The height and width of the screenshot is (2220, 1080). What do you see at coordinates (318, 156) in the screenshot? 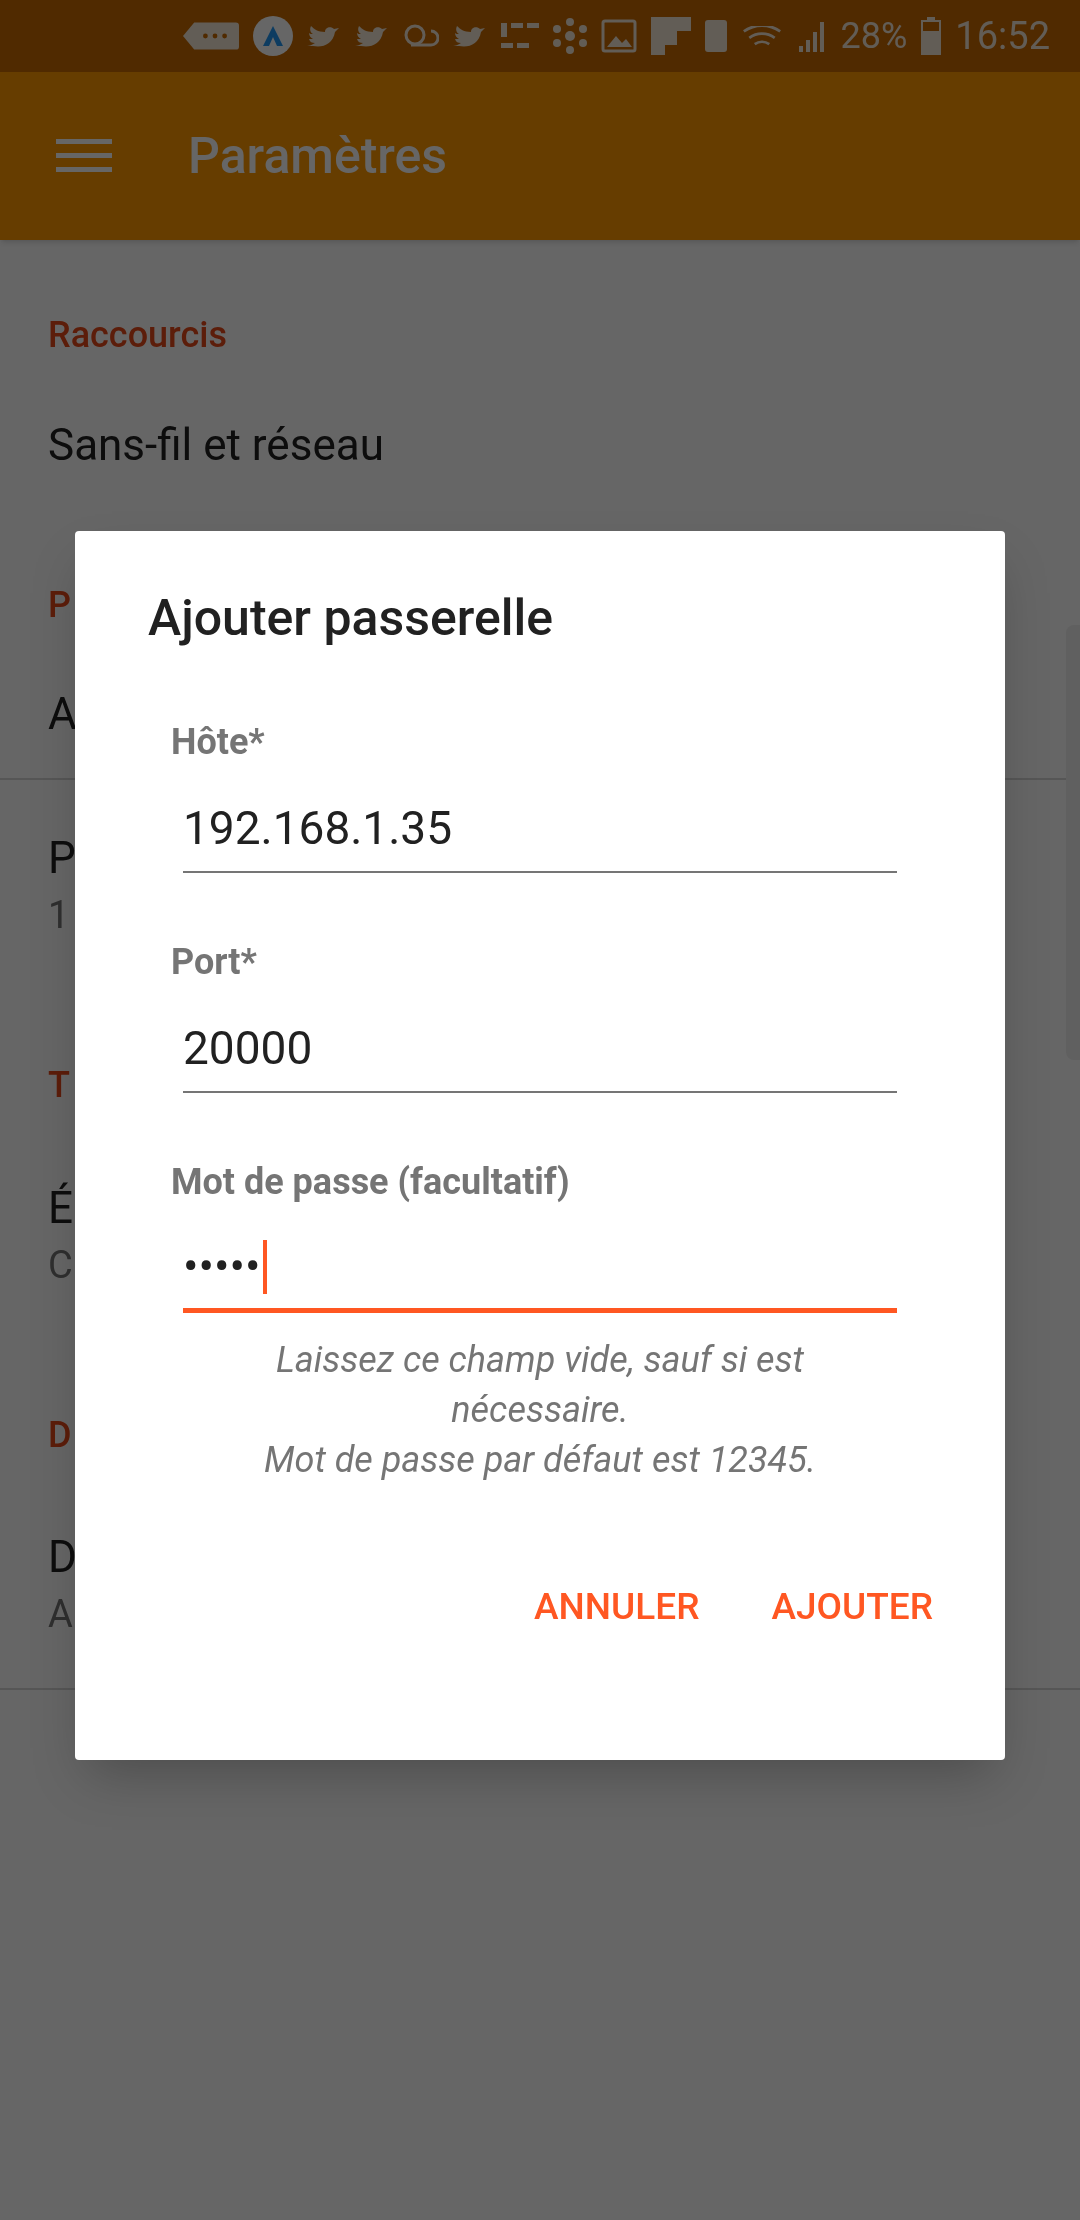
I see `app-title: Paramètres` at bounding box center [318, 156].